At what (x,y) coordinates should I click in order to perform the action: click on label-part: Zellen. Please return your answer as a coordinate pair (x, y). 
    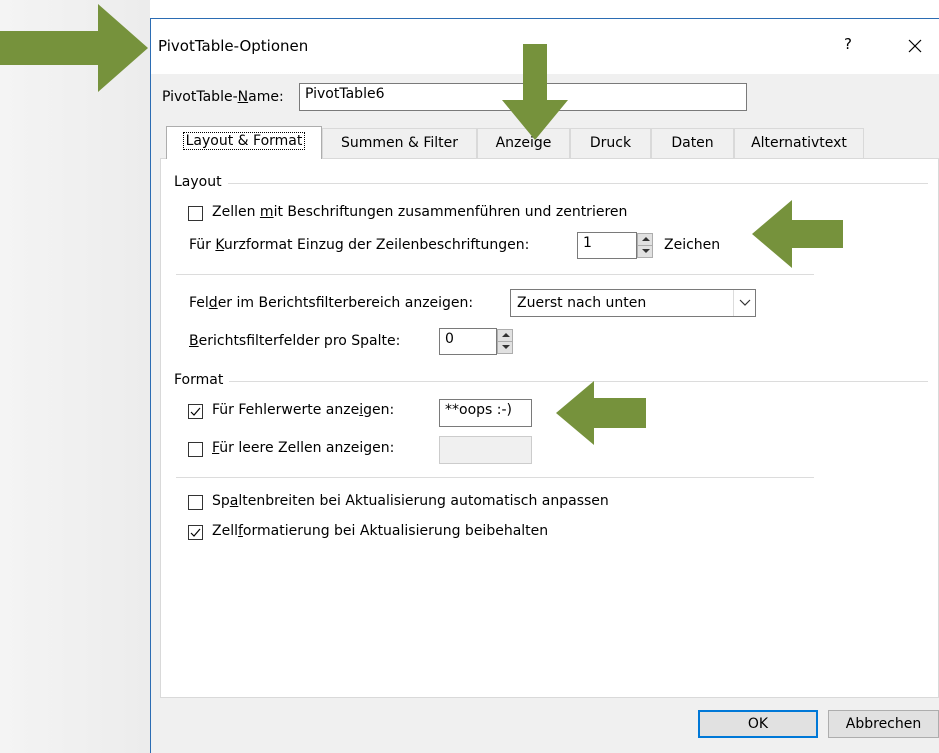
    Looking at the image, I should click on (236, 212).